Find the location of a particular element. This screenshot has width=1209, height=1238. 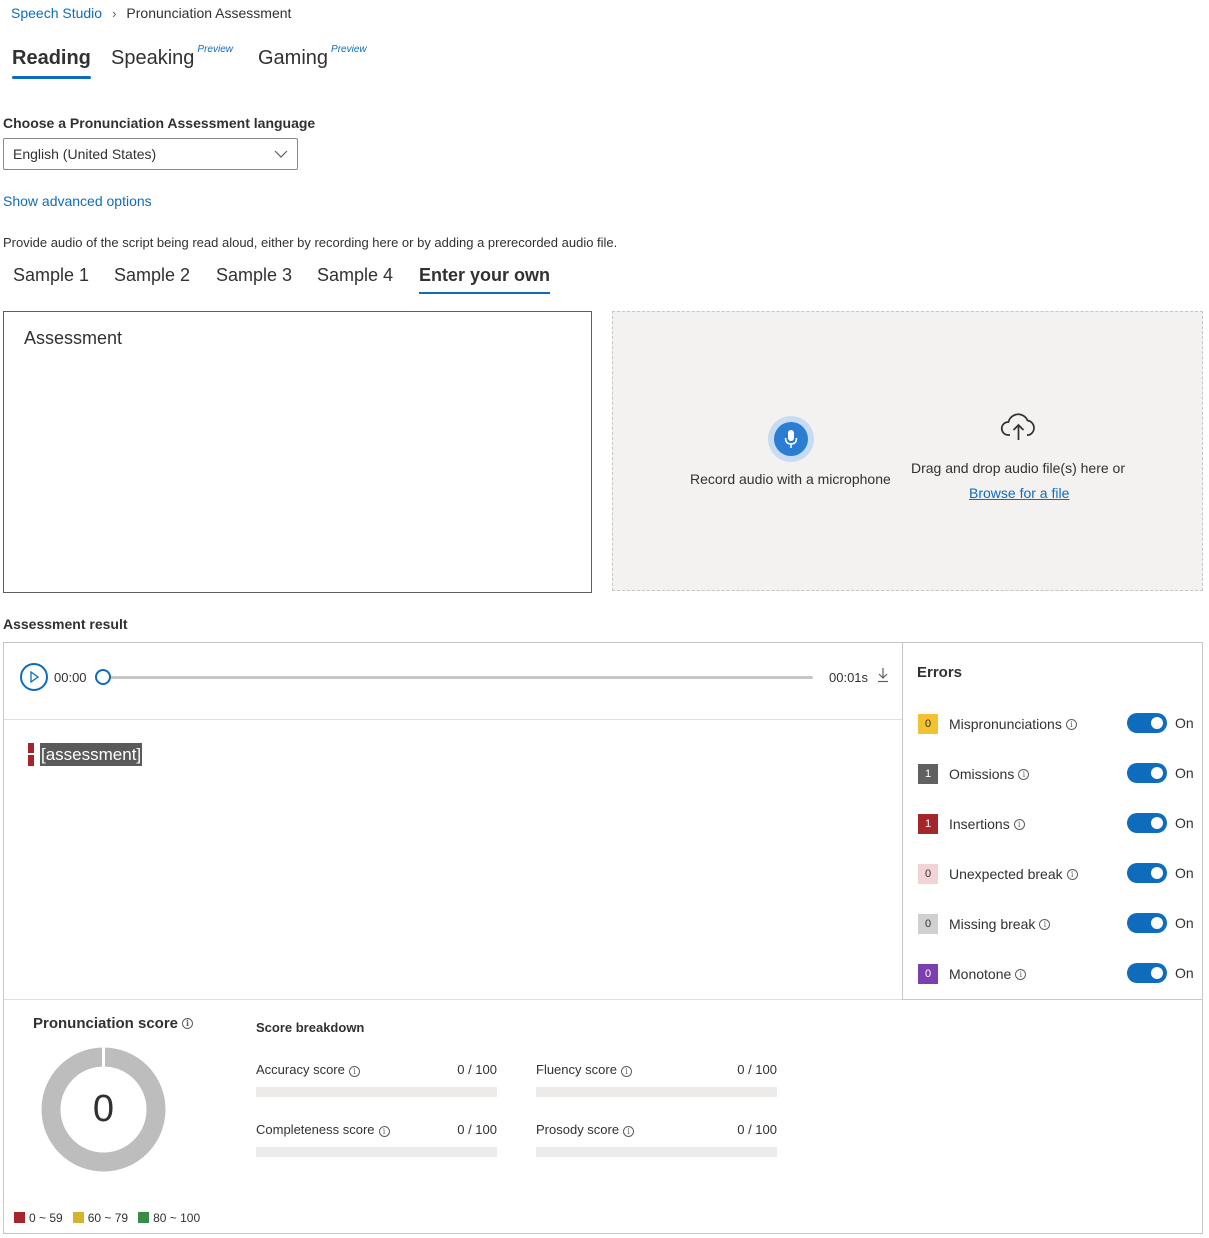

score-label: Completeness score i is located at coordinates (323, 1129).